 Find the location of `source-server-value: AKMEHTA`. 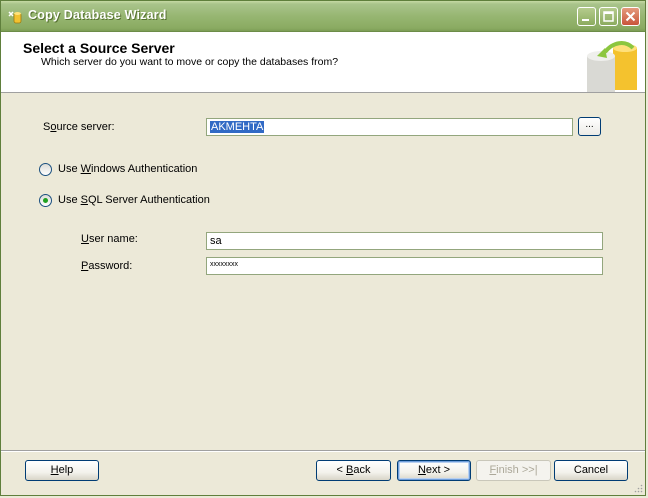

source-server-value: AKMEHTA is located at coordinates (237, 127).